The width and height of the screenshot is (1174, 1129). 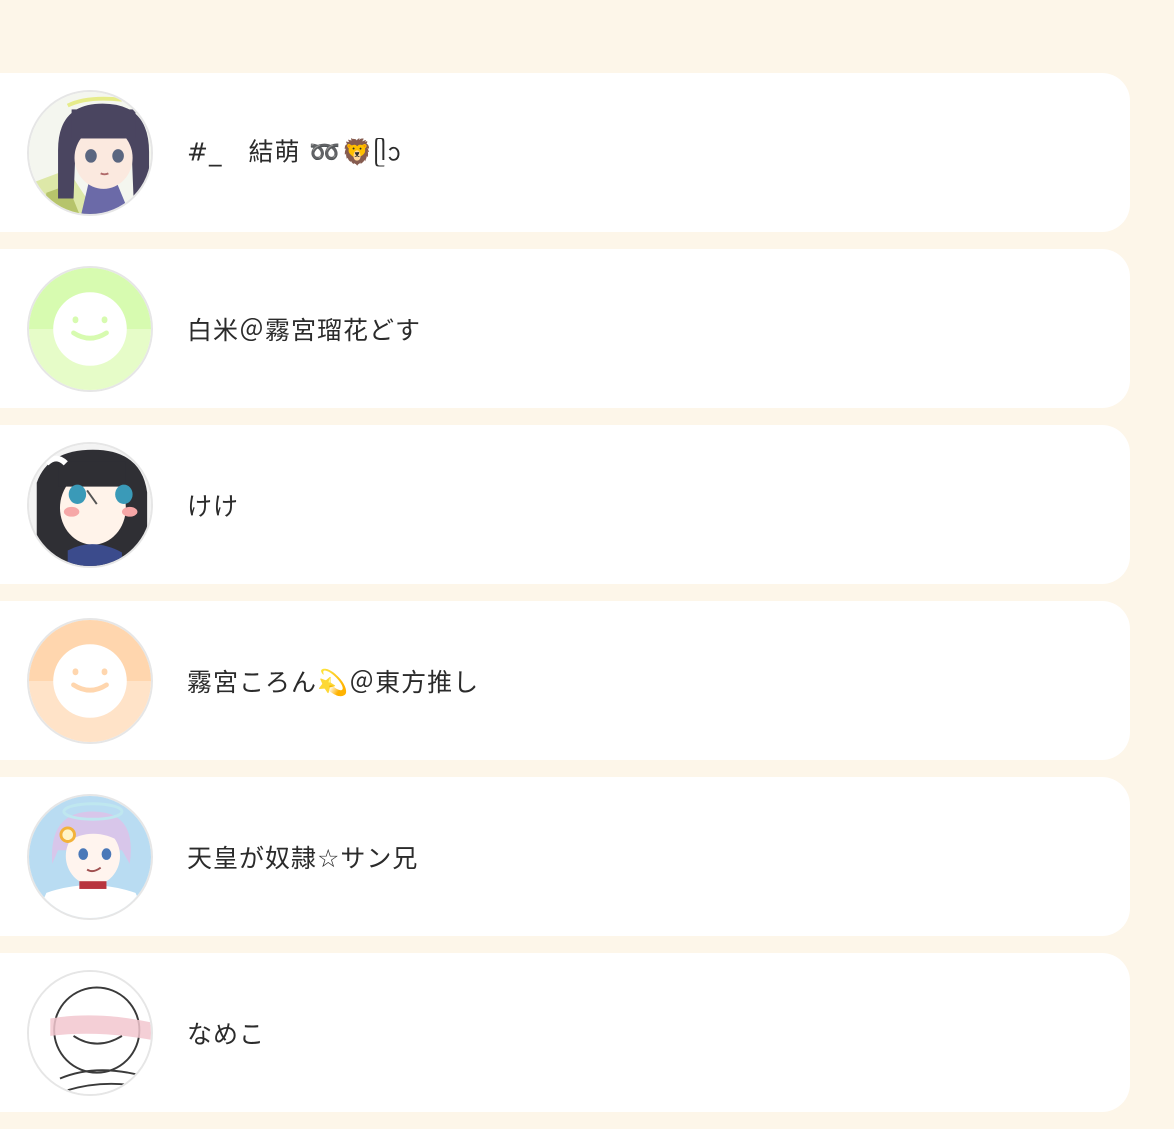 What do you see at coordinates (333, 682) in the screenshot?
I see `user-name: 霧宮ころん💫＠東方推し` at bounding box center [333, 682].